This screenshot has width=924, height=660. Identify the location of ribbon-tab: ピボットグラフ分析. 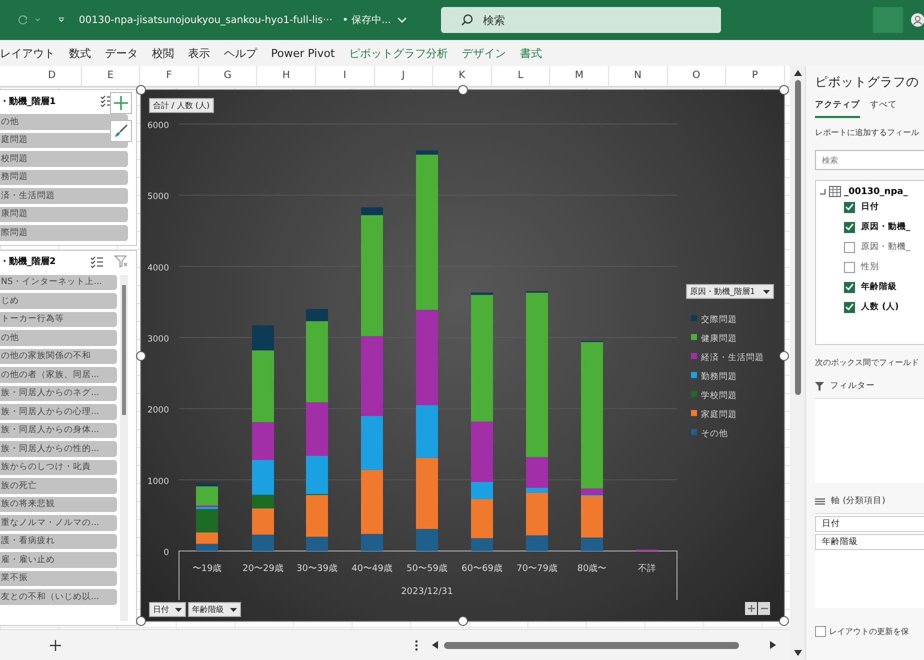
(398, 53).